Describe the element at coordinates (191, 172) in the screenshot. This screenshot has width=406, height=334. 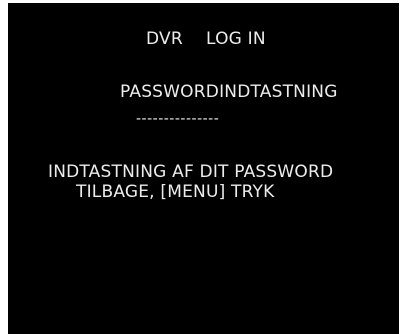
I see `instruction-enter-password: INDTASTNING AF DIT PASSWORD` at that location.